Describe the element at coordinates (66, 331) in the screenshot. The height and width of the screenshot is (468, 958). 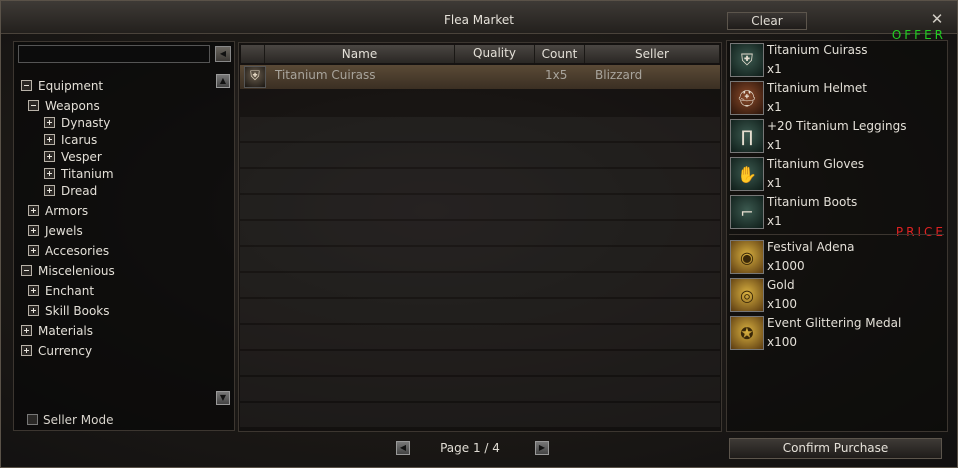
I see `tree-item-label: Materials` at that location.